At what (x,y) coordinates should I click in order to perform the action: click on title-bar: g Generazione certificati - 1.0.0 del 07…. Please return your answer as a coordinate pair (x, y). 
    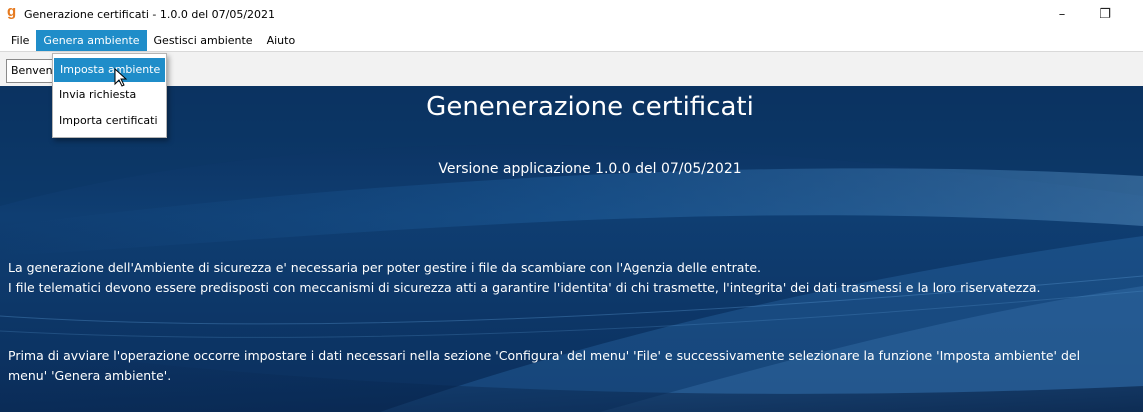
    Looking at the image, I should click on (571, 15).